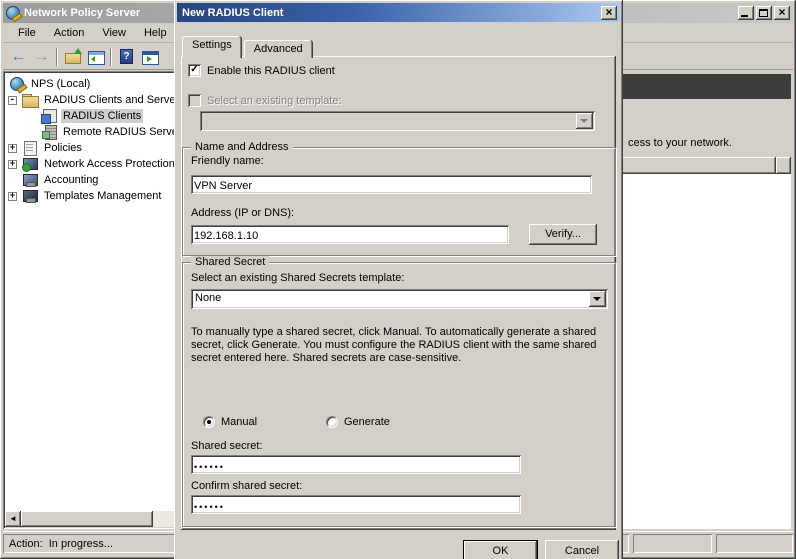 This screenshot has height=559, width=796. I want to click on manual-radio, so click(209, 422).